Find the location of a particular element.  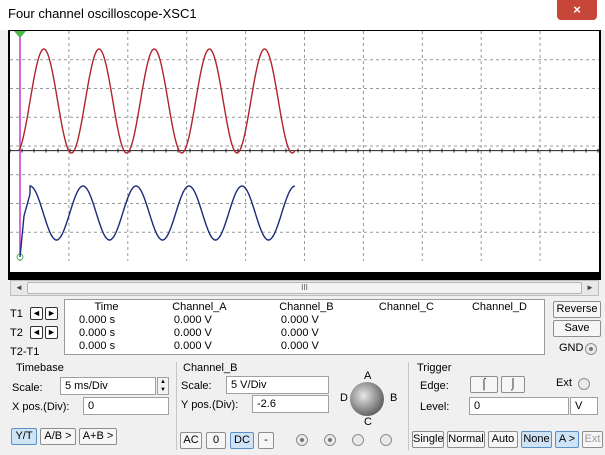

scroll-left-icon: ◄ is located at coordinates (19, 288).